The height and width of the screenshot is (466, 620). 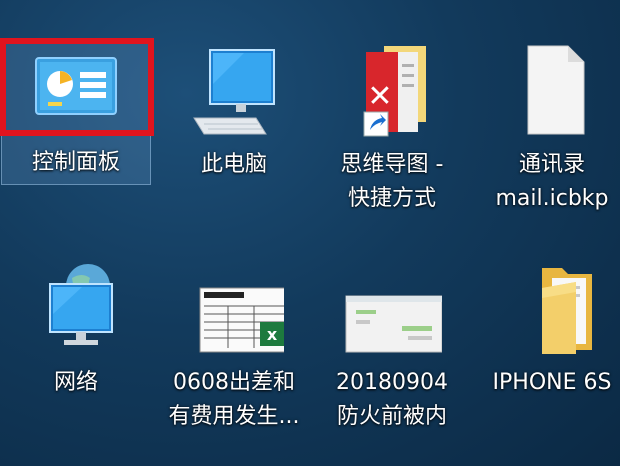 I want to click on desktop-icon-label: 20180904 防火前被内, so click(x=392, y=399).